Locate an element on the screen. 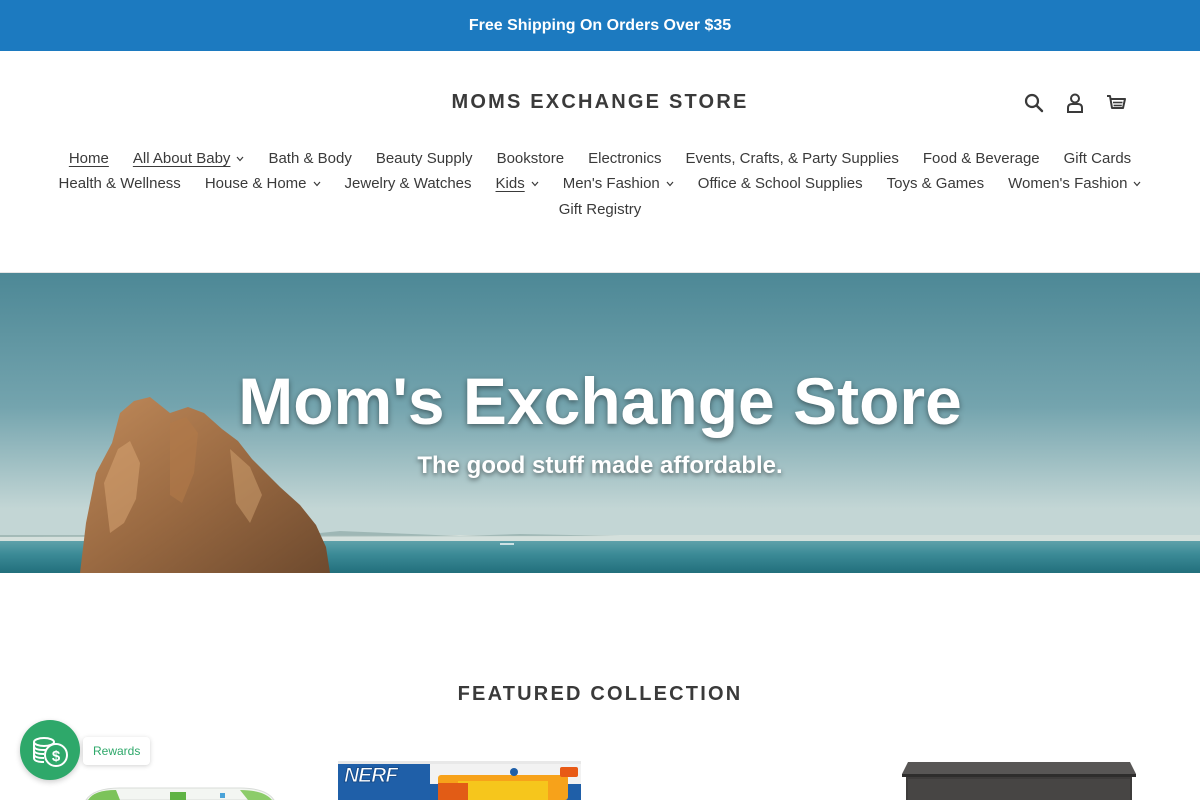  nav-item-bookstore: Bookstore is located at coordinates (531, 159).